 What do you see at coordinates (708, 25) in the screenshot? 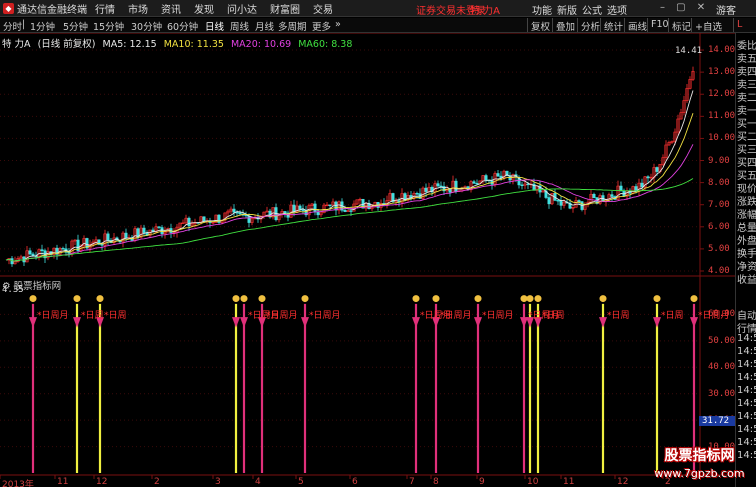
I see `add-watchlist-button: +自选` at bounding box center [708, 25].